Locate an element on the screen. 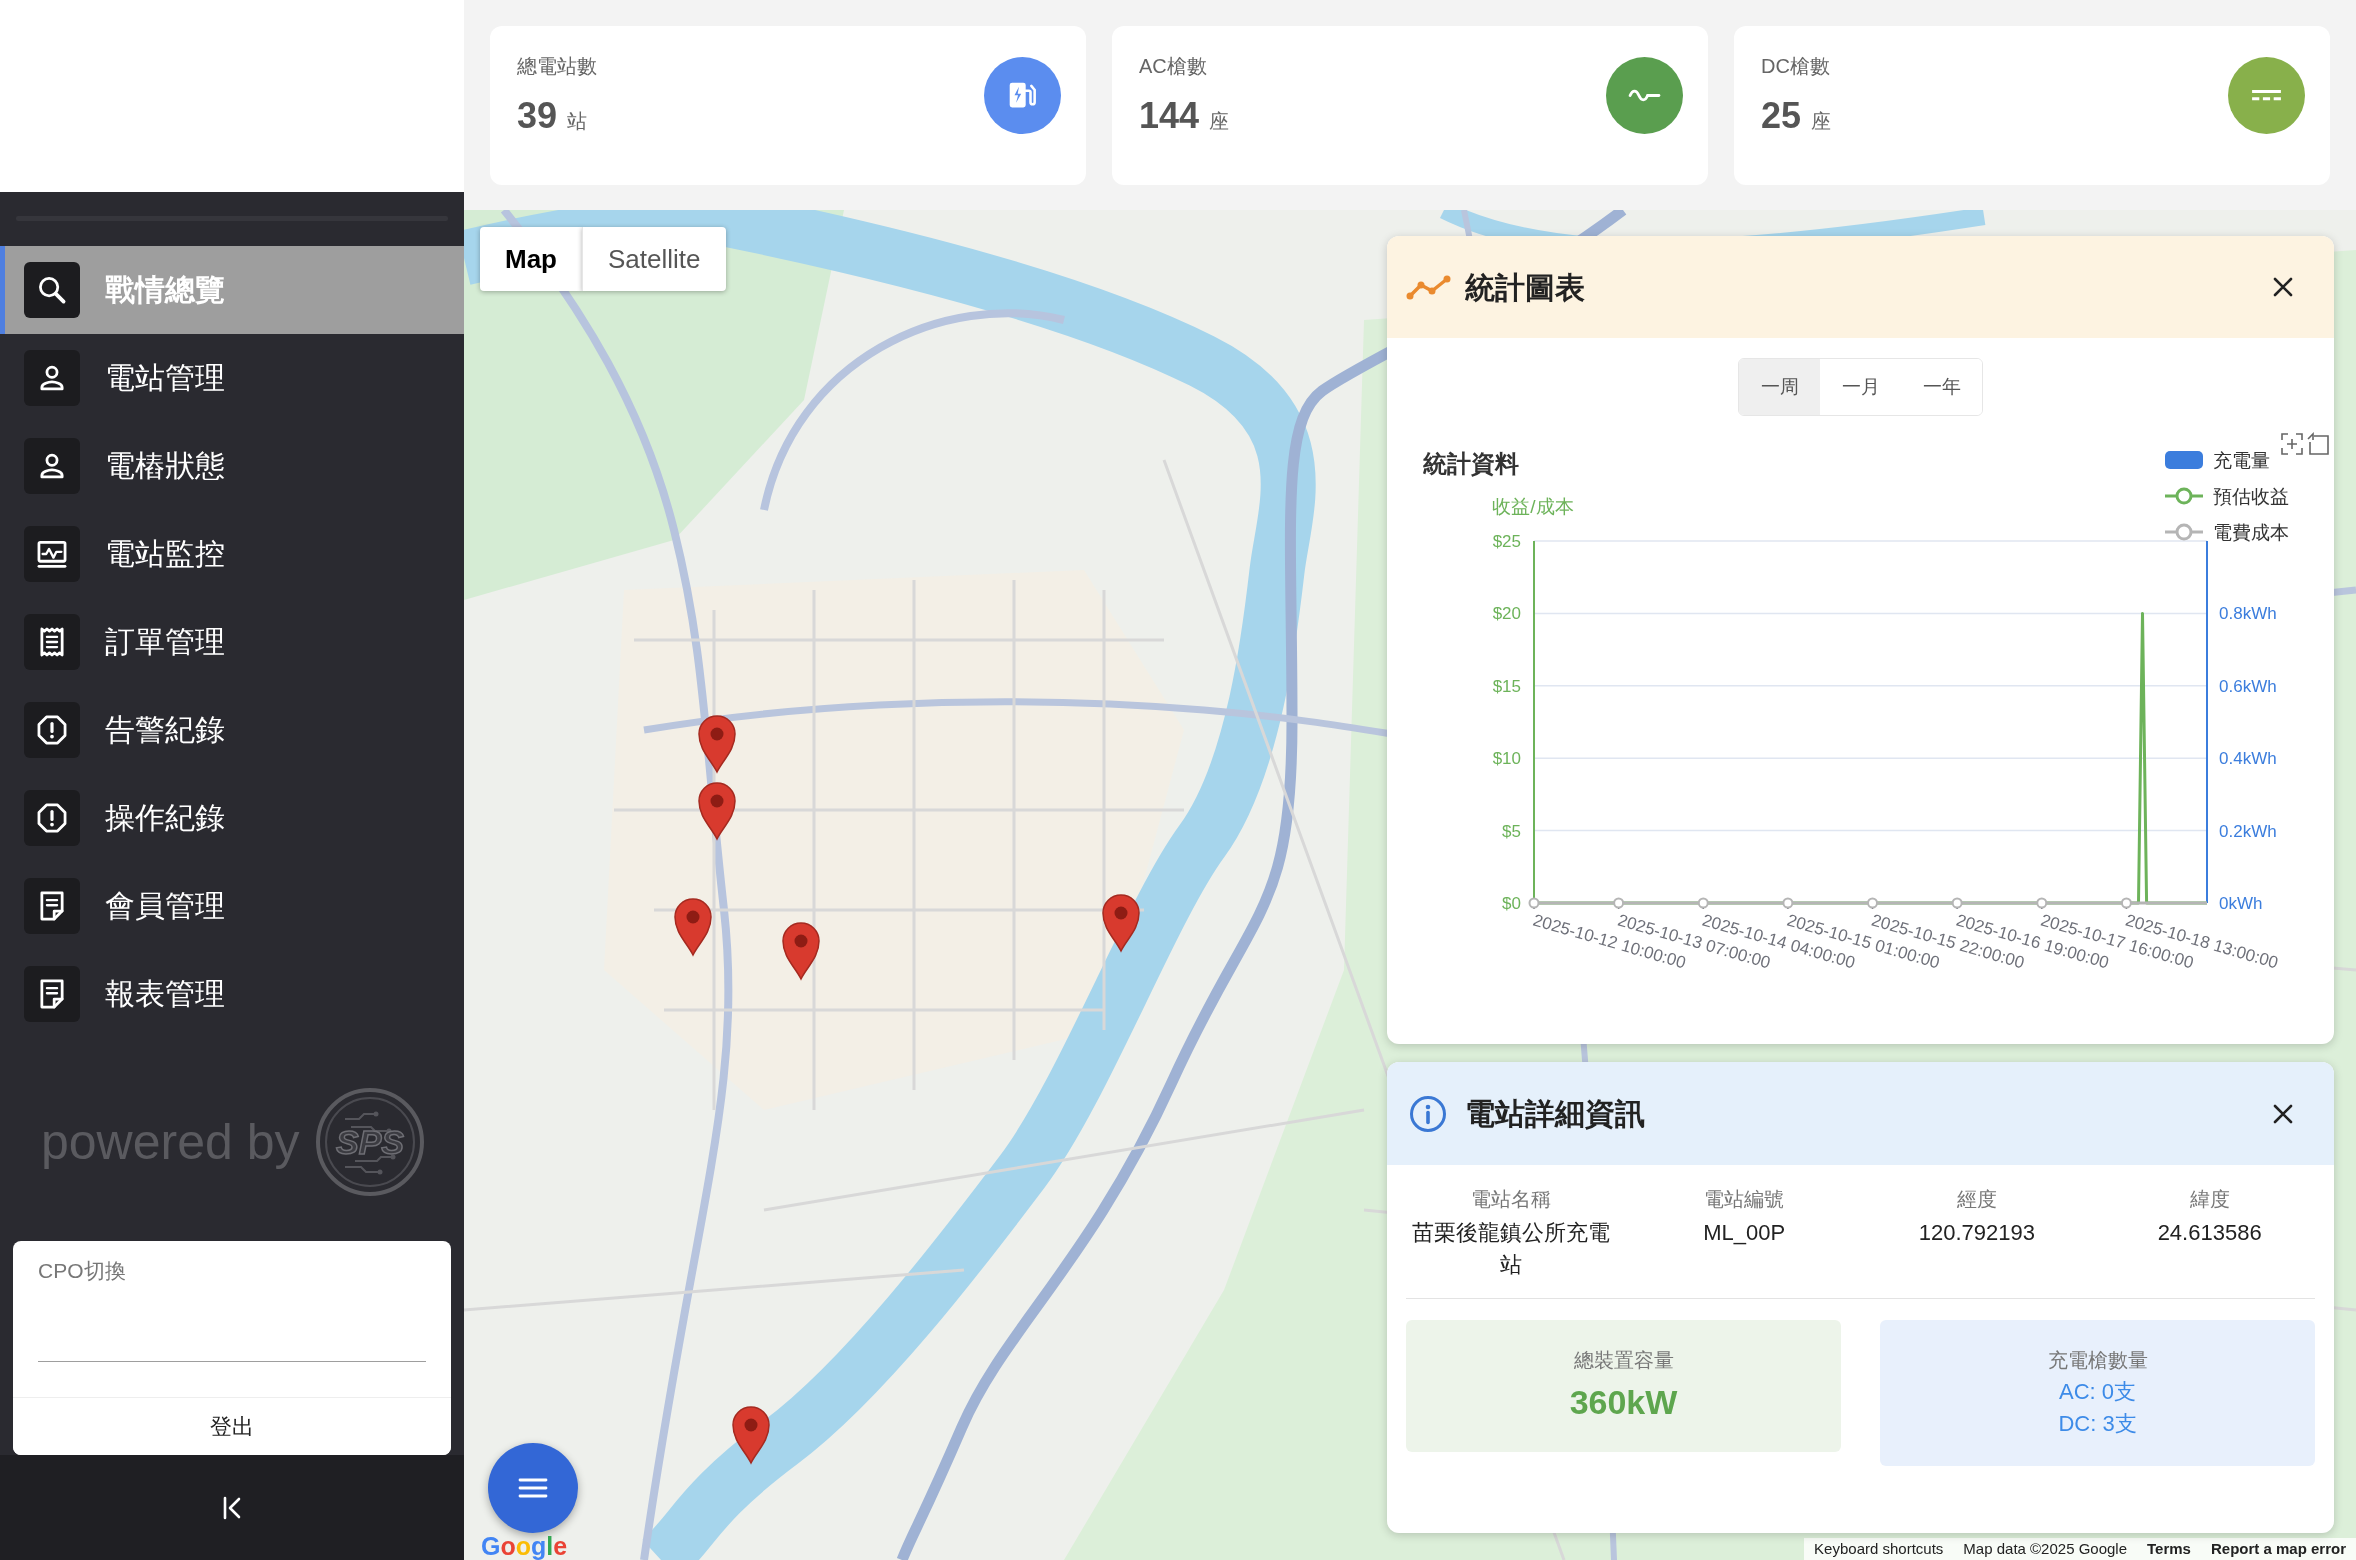 Image resolution: width=2356 pixels, height=1560 pixels. gun-count-value: DC: 3支 is located at coordinates (2097, 1424).